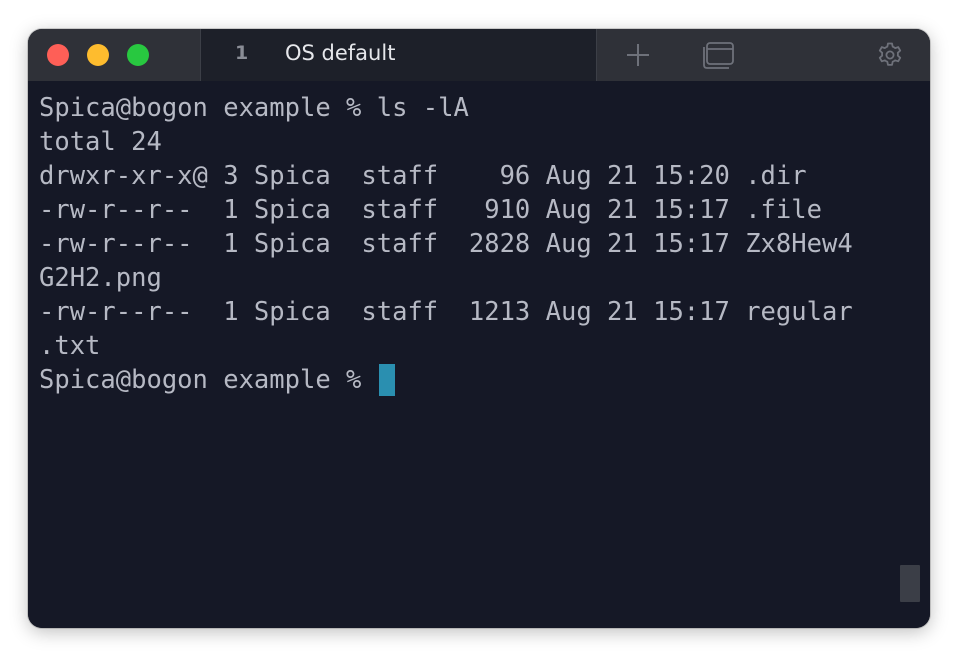  What do you see at coordinates (254, 108) in the screenshot?
I see `terminal-line: Spica@bogon example % ls -lA` at bounding box center [254, 108].